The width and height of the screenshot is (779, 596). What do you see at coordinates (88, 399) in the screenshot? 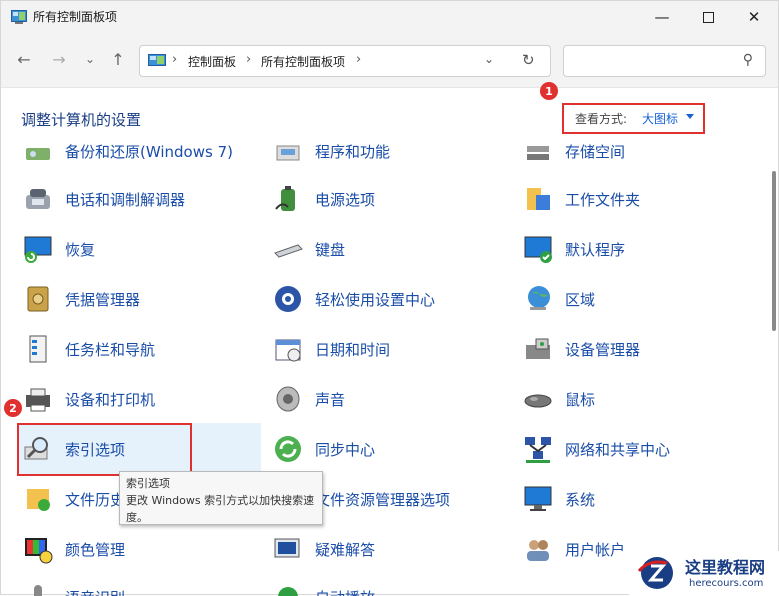
I see `item-devices-printers: 设备和打印机` at bounding box center [88, 399].